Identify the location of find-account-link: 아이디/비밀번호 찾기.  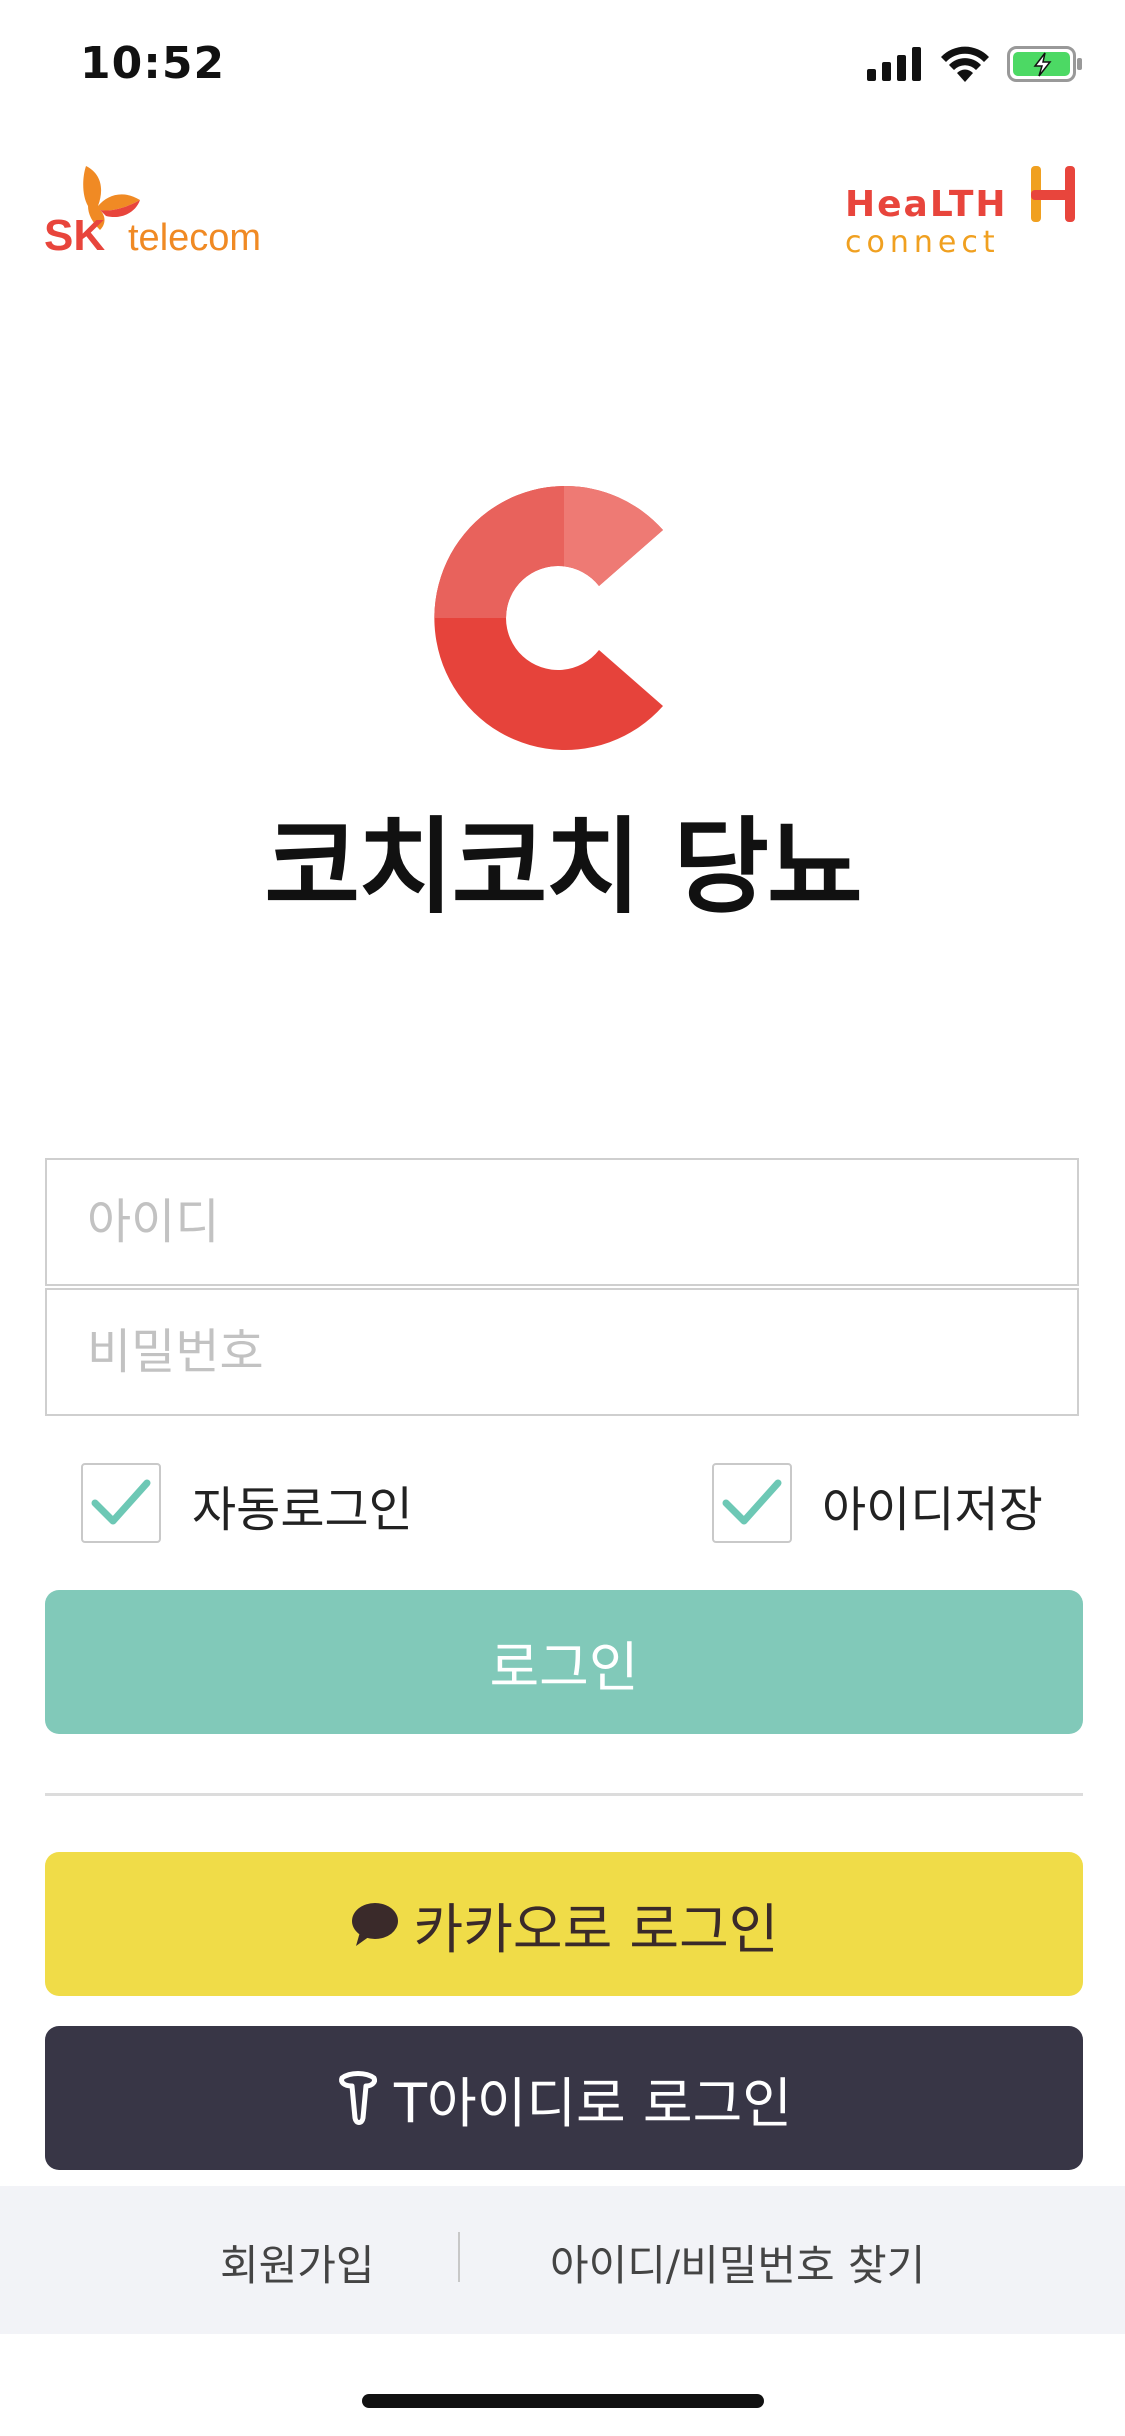
(737, 2262).